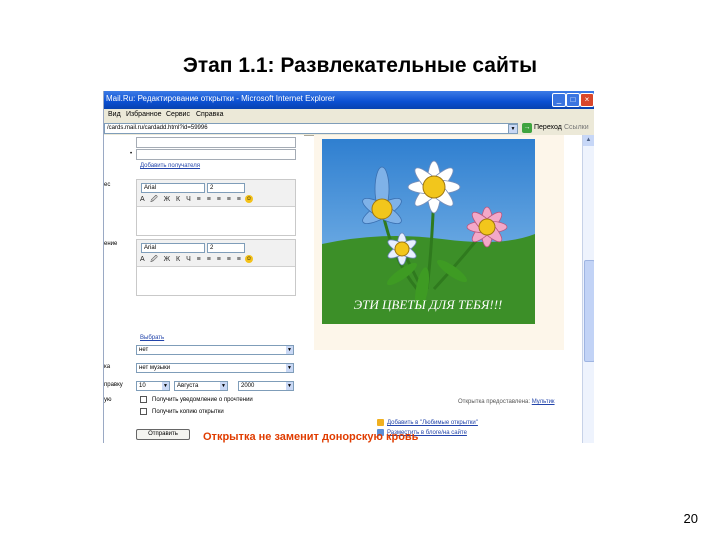 The height and width of the screenshot is (540, 720). I want to click on add-favorites-link: Добавить в "Любимые открытки", so click(427, 422).